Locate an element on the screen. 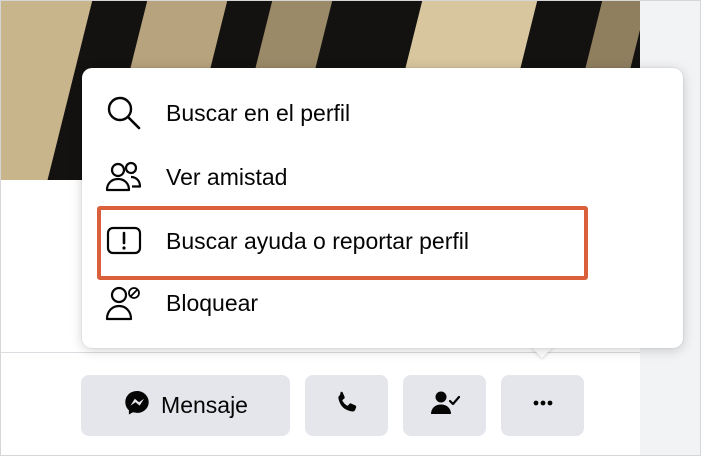 This screenshot has width=701, height=456. menu-item-label: Ver amistad is located at coordinates (227, 176).